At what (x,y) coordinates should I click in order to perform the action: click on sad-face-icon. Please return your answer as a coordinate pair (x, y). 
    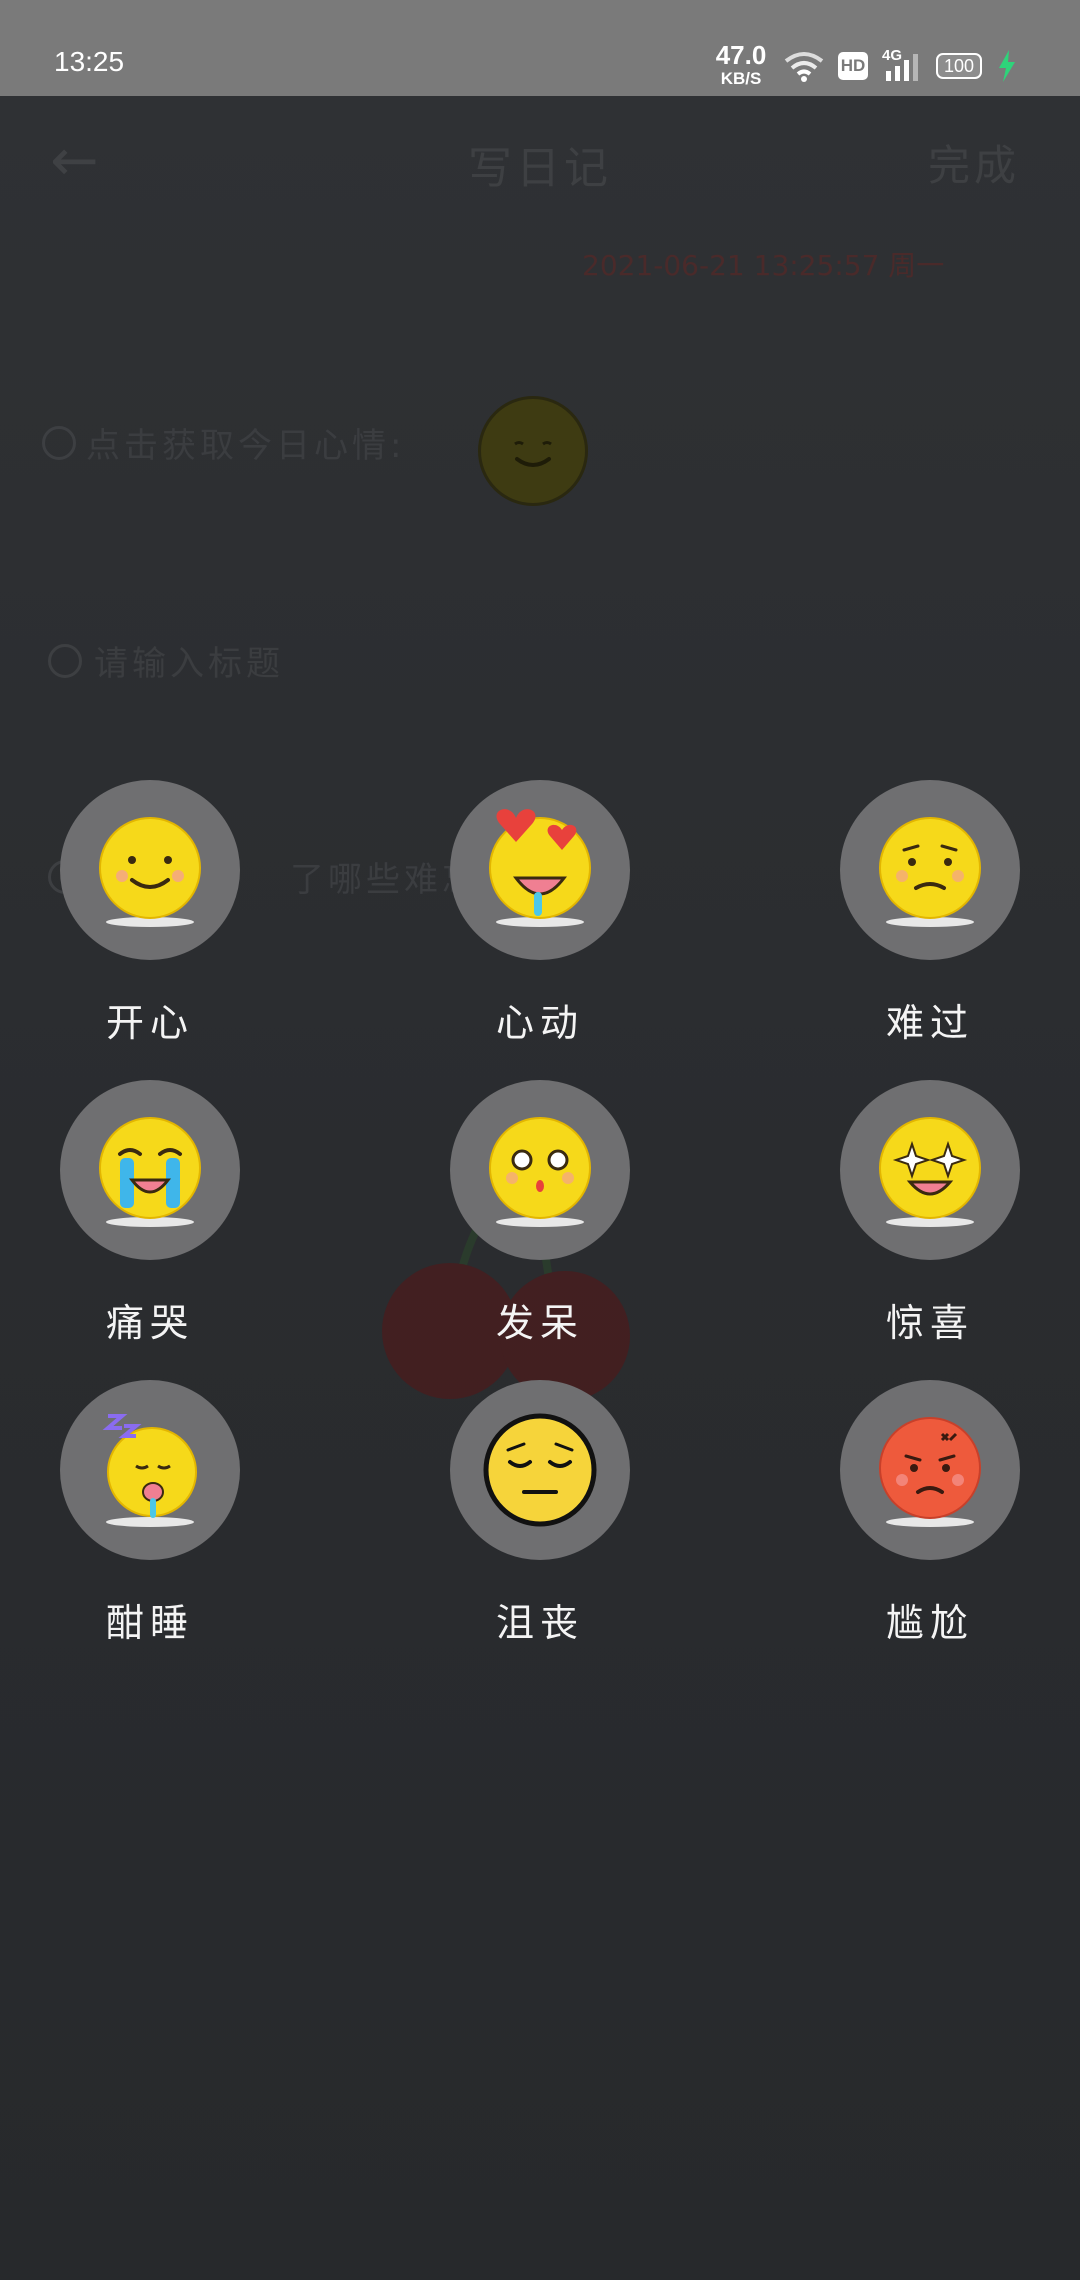
    Looking at the image, I should click on (930, 872).